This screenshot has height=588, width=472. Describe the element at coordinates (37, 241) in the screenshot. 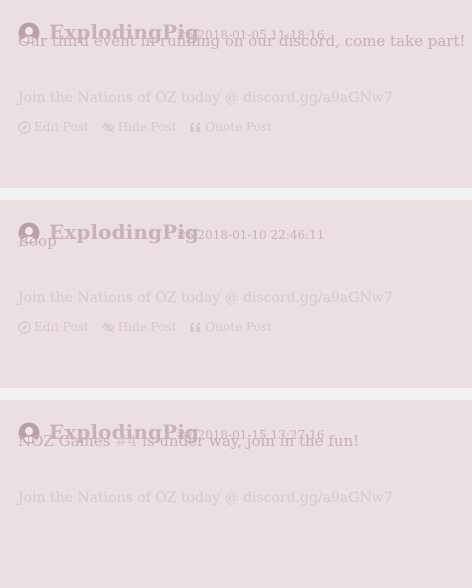

I see `post-content: Boop` at that location.